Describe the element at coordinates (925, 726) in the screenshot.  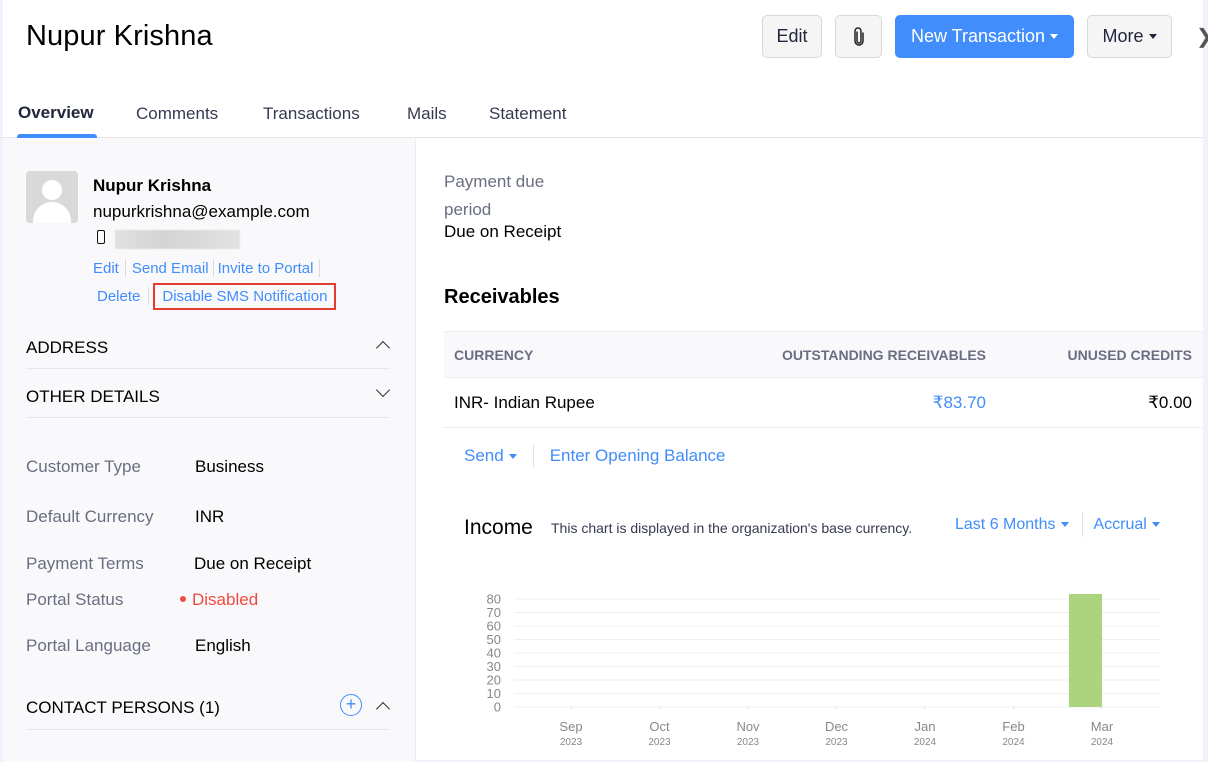
I see `x-tick-label-month: Jan` at that location.